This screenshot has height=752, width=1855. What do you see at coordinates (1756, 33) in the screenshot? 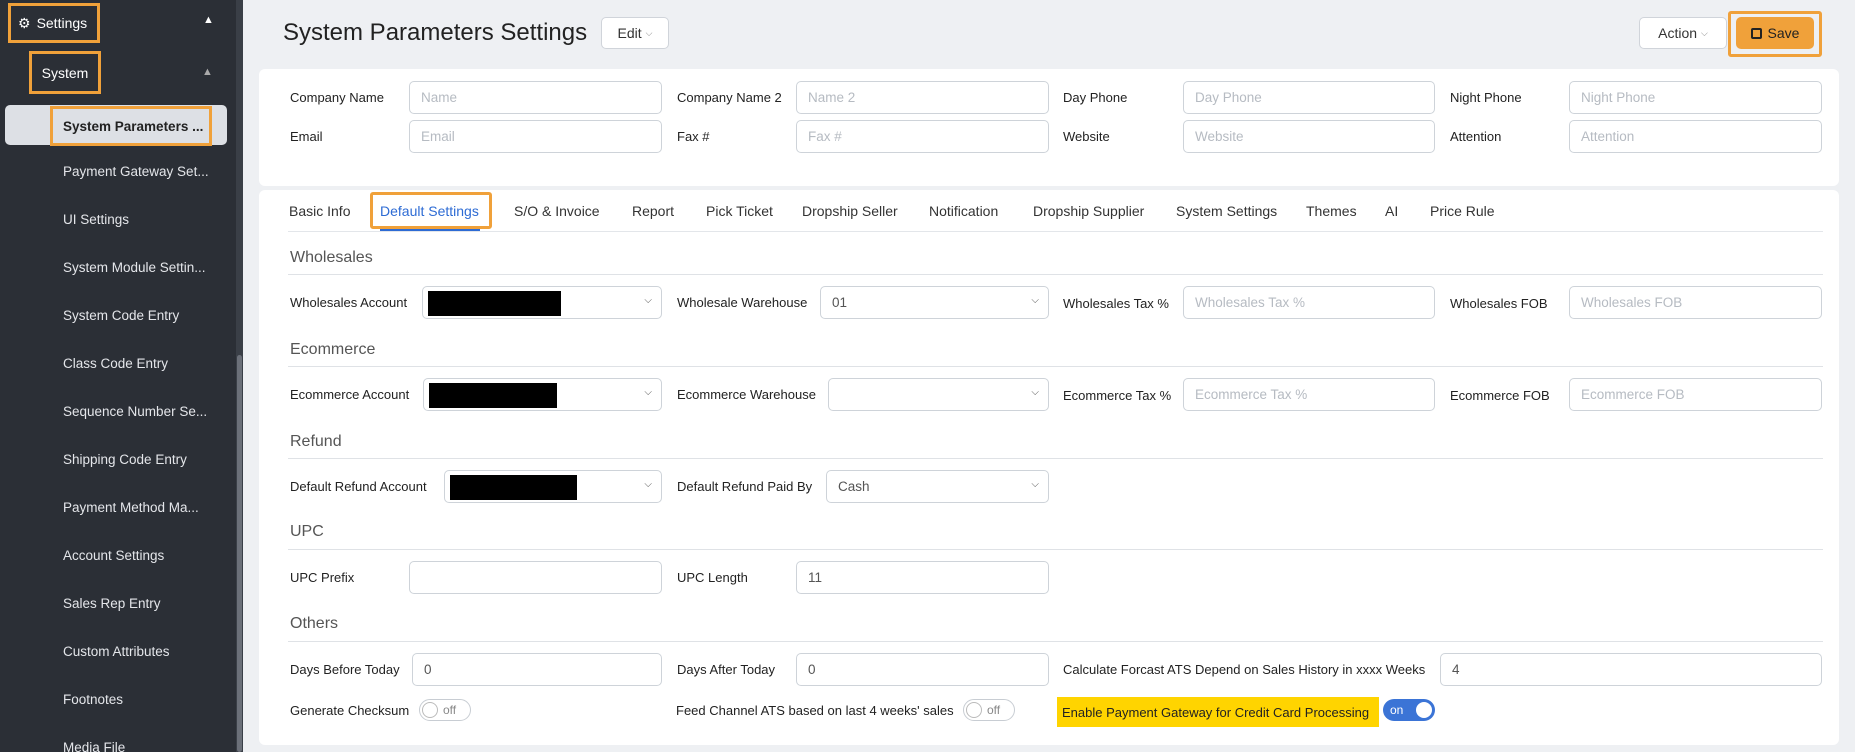
I see `save-icon` at bounding box center [1756, 33].